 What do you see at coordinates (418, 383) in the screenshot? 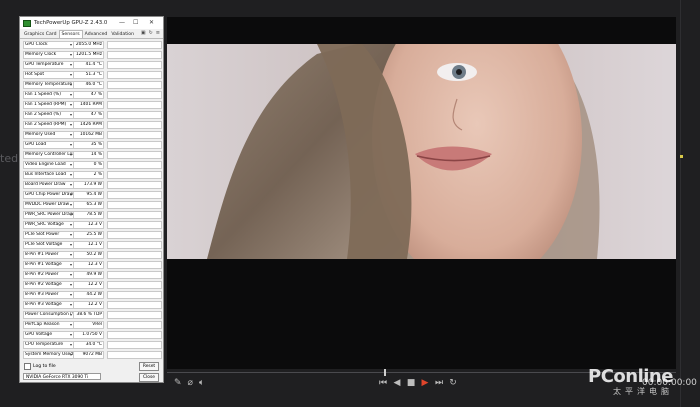
I see `transport-controls: ⏮︎ ◀ ■ ▶ ⏭︎ ↻` at bounding box center [418, 383].